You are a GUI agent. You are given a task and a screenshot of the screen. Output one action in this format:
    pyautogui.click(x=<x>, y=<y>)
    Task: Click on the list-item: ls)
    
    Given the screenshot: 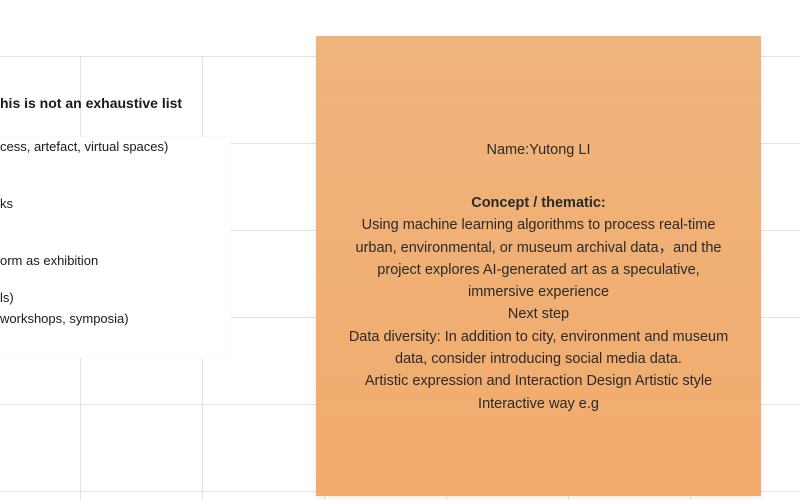 What is the action you would take?
    pyautogui.click(x=7, y=297)
    